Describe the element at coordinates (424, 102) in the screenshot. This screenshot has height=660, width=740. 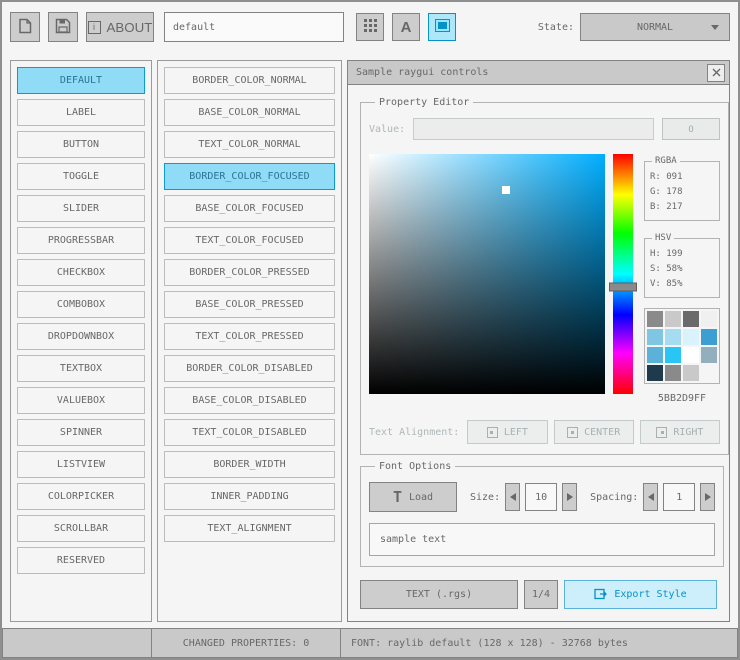
I see `property-editor-label: Property Editor` at that location.